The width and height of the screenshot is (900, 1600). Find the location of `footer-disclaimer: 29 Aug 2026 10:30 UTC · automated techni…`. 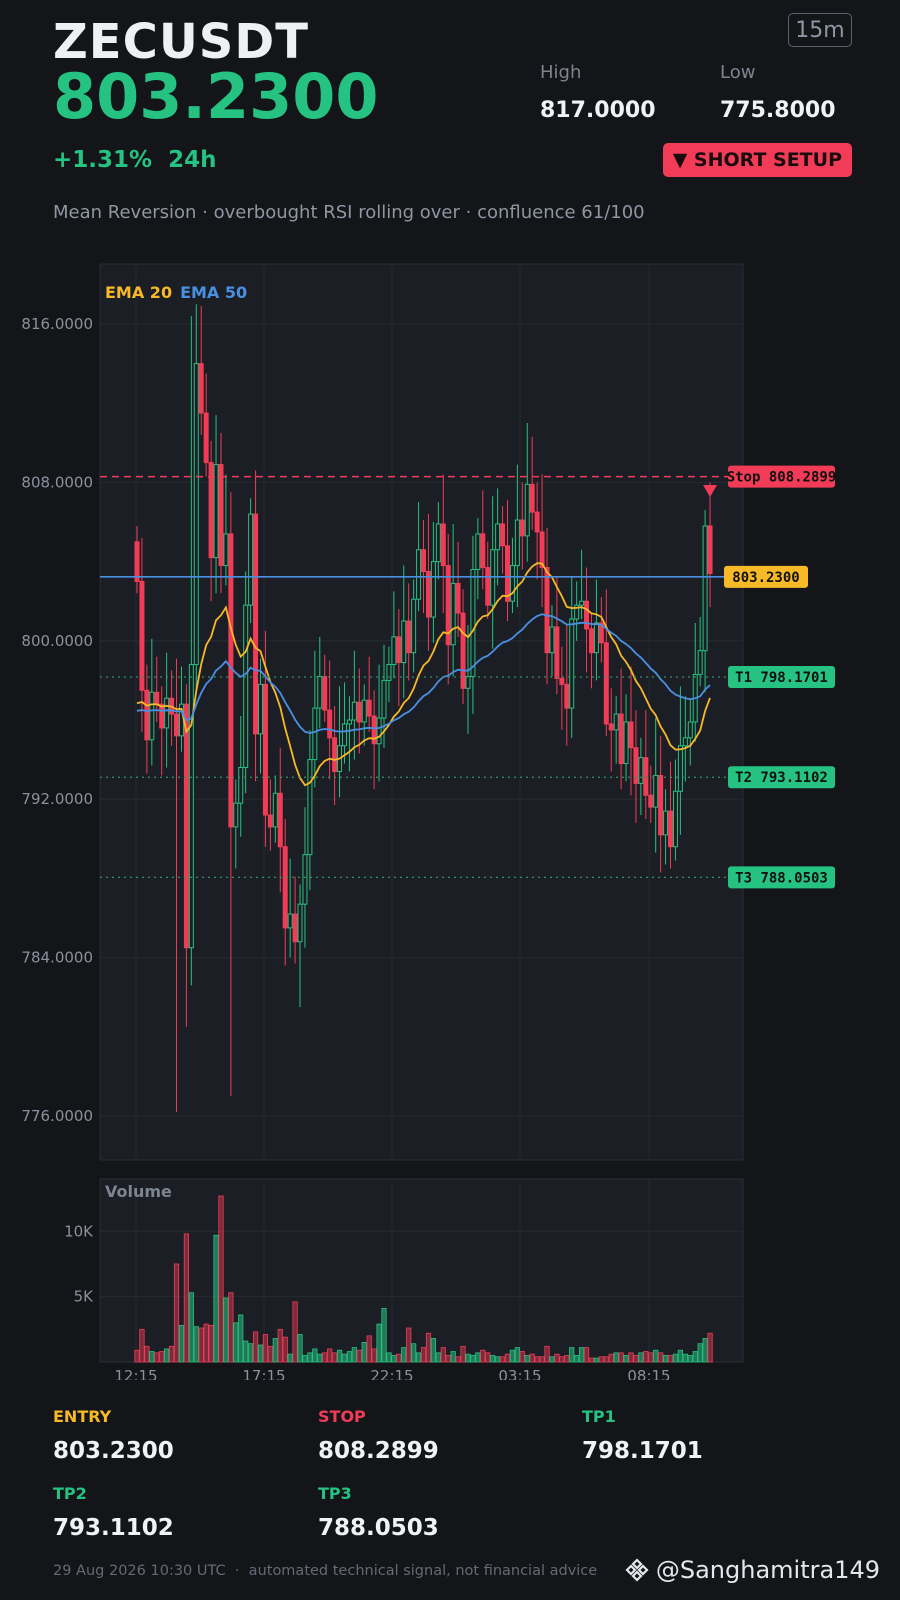

footer-disclaimer: 29 Aug 2026 10:30 UTC · automated techni… is located at coordinates (325, 1571).